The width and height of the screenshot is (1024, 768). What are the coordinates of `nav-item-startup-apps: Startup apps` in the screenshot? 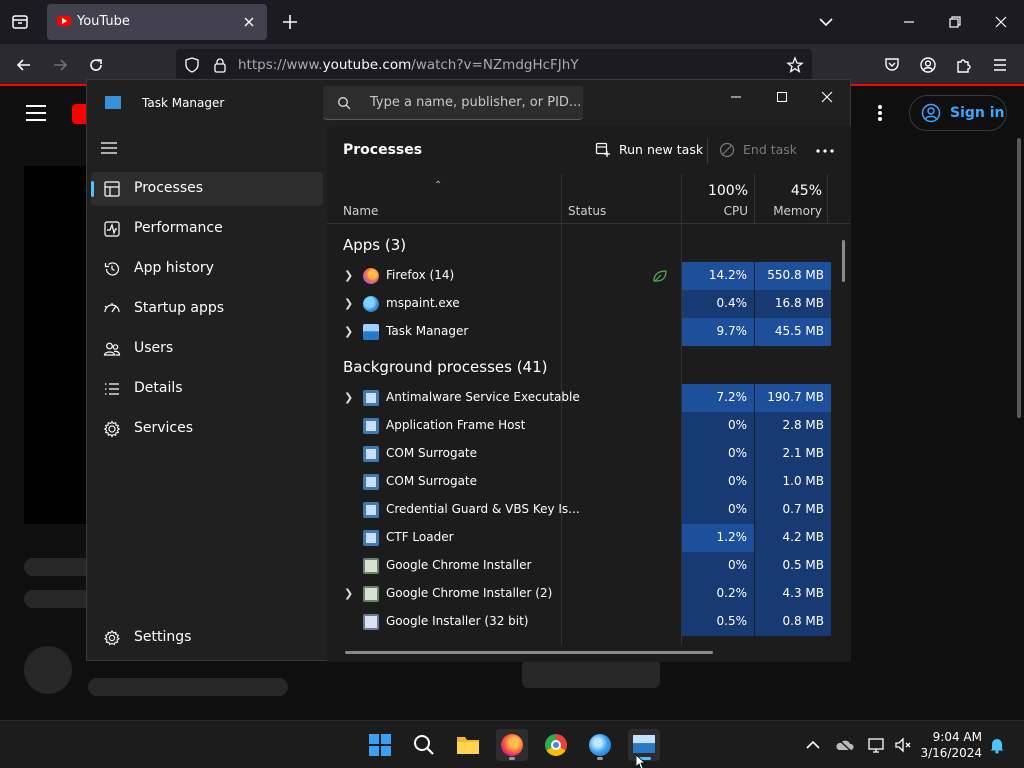 It's located at (207, 309).